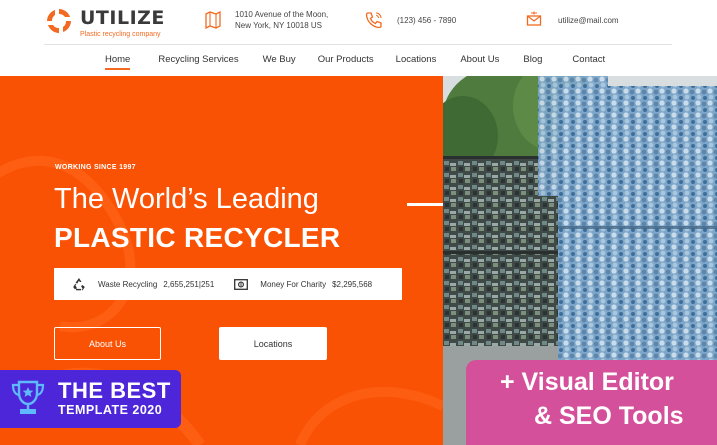 This screenshot has height=445, width=717. What do you see at coordinates (95, 167) in the screenshot?
I see `hero-eyebrow: WORKING SINCE 1997` at bounding box center [95, 167].